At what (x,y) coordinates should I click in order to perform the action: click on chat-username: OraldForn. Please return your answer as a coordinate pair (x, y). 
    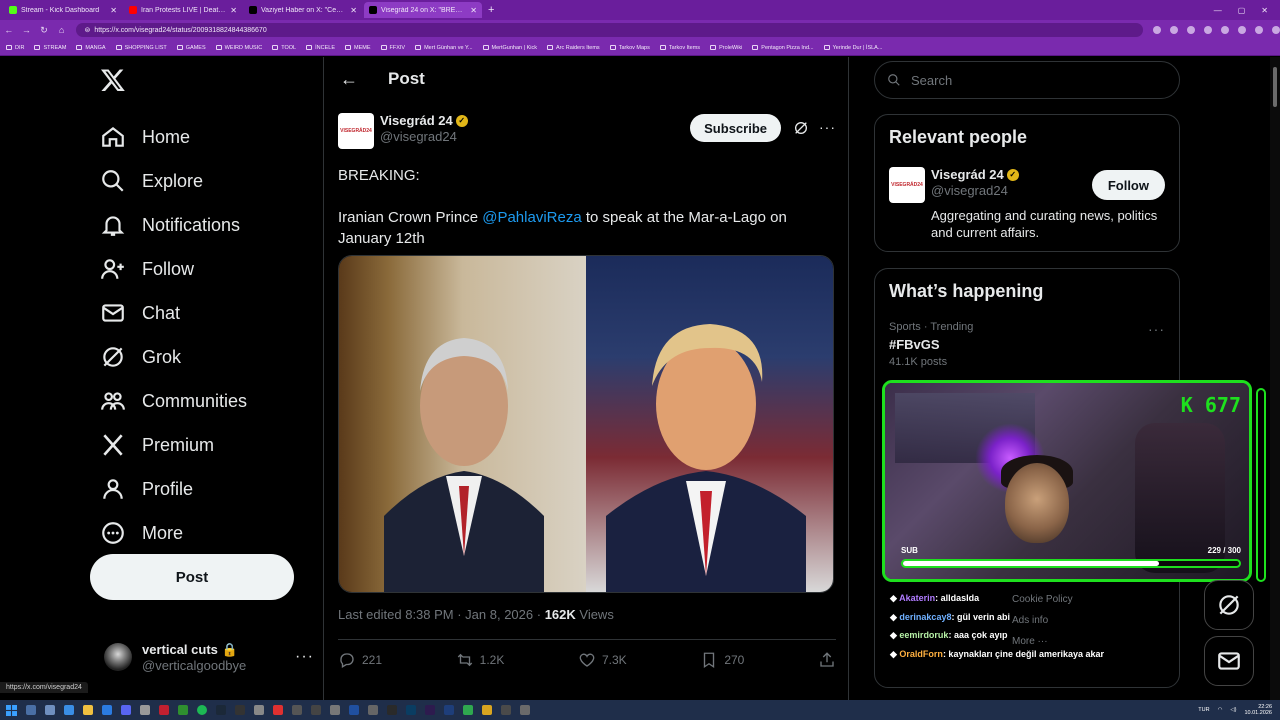
    Looking at the image, I should click on (921, 654).